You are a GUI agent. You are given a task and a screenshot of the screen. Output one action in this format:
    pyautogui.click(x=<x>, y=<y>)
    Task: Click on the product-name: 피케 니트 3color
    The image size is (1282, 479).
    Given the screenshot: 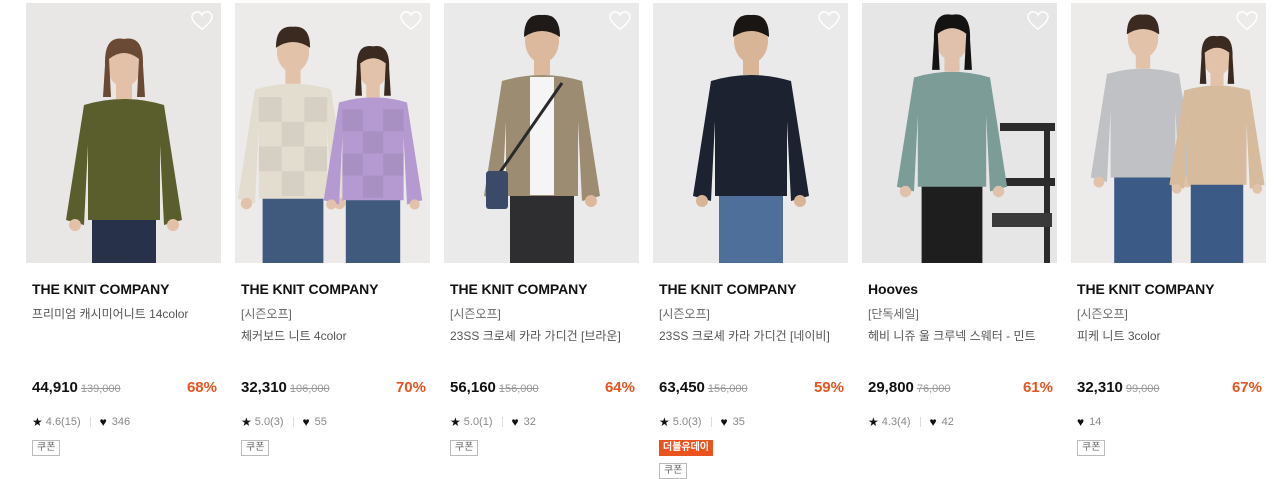 What is the action you would take?
    pyautogui.click(x=1171, y=335)
    